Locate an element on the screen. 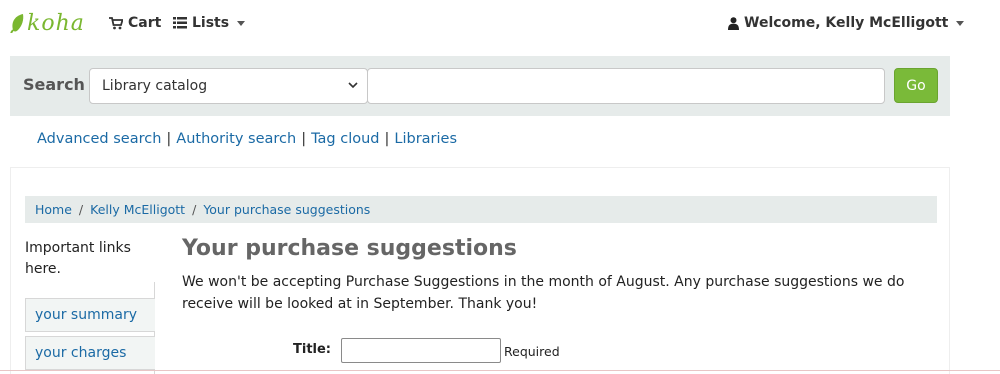  welcome-text: Welcome, Kelly McElligott is located at coordinates (846, 23).